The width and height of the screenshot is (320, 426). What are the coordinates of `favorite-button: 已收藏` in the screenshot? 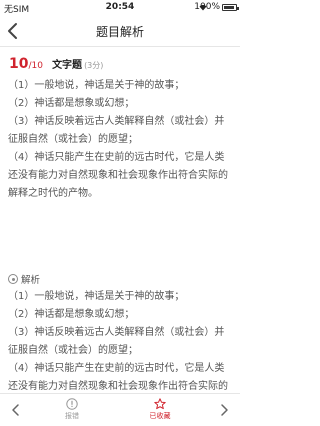 It's located at (160, 412).